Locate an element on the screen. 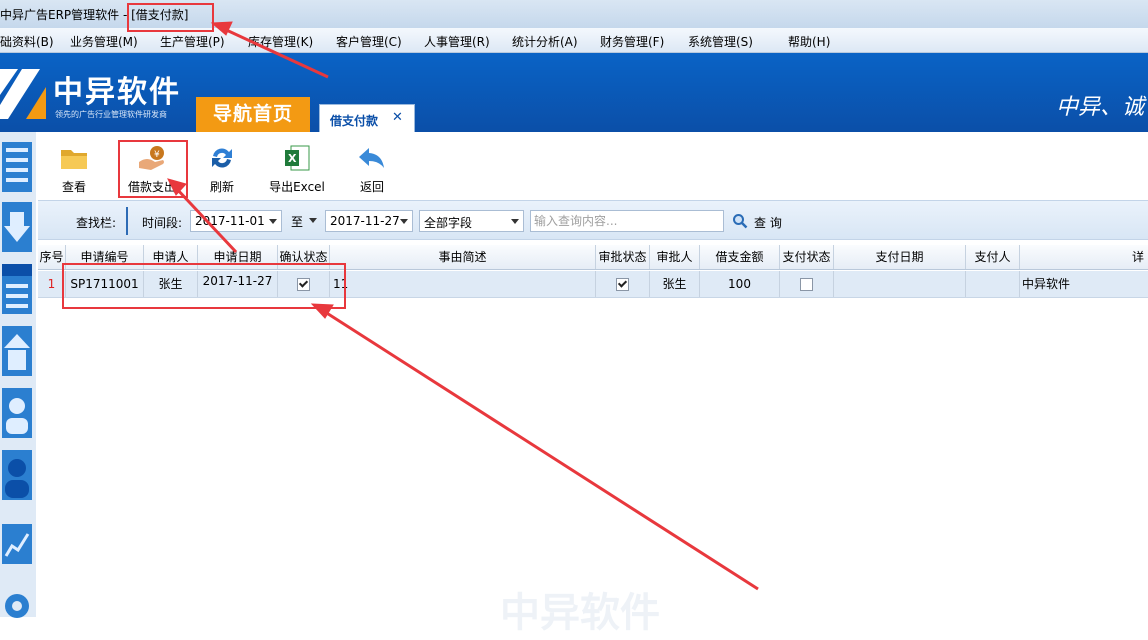 This screenshot has height=640, width=1148. cell-pay-status is located at coordinates (807, 284).